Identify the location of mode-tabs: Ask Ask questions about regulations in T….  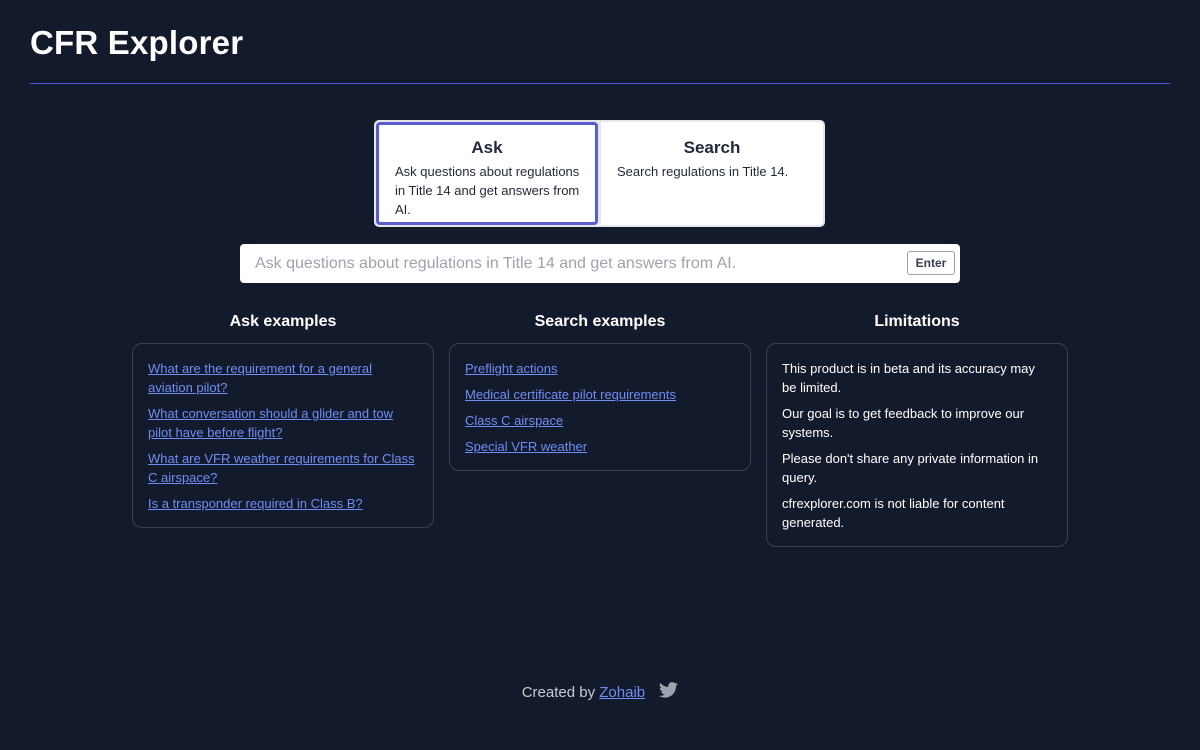
(599, 173).